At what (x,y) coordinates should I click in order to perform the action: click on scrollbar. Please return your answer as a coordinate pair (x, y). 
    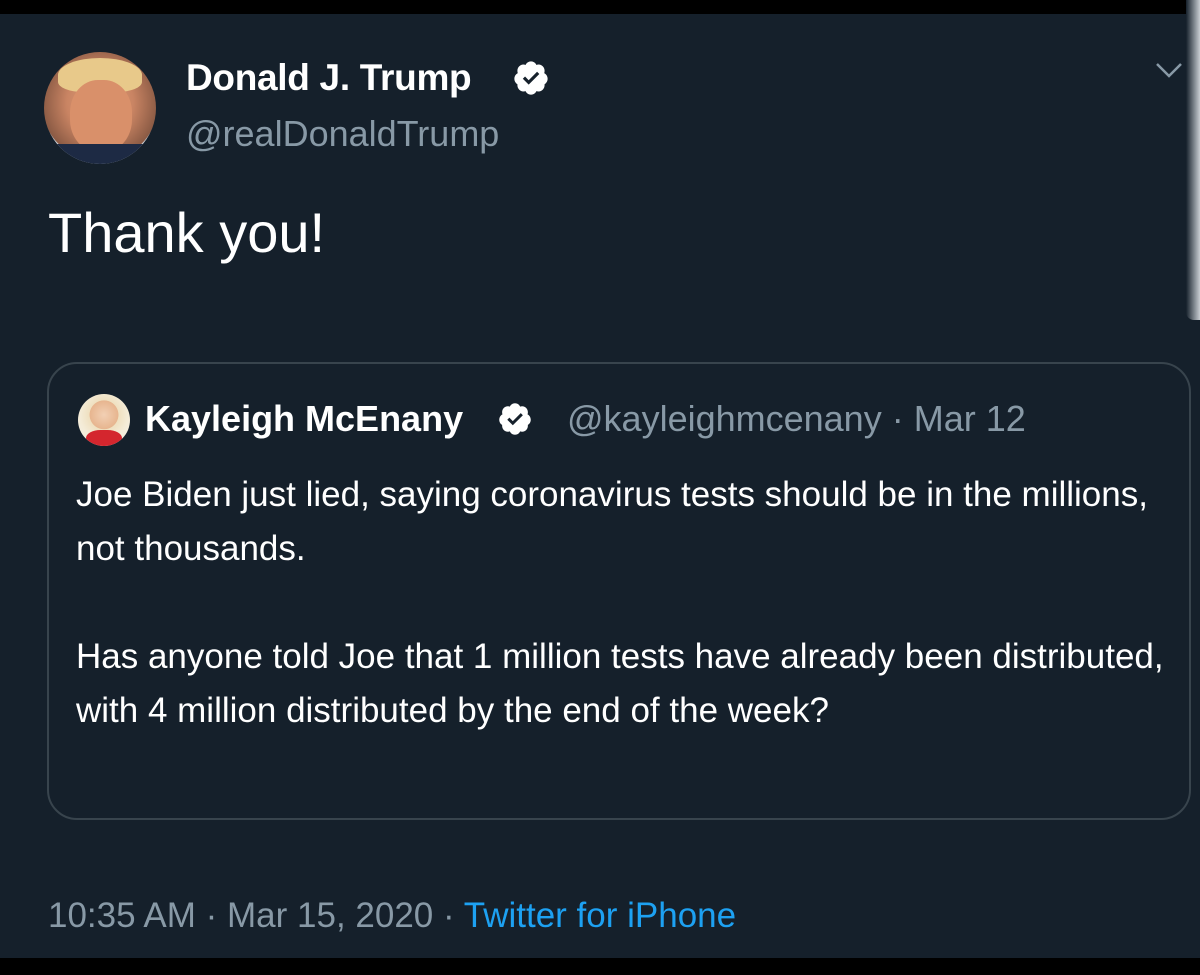
    Looking at the image, I should click on (1193, 160).